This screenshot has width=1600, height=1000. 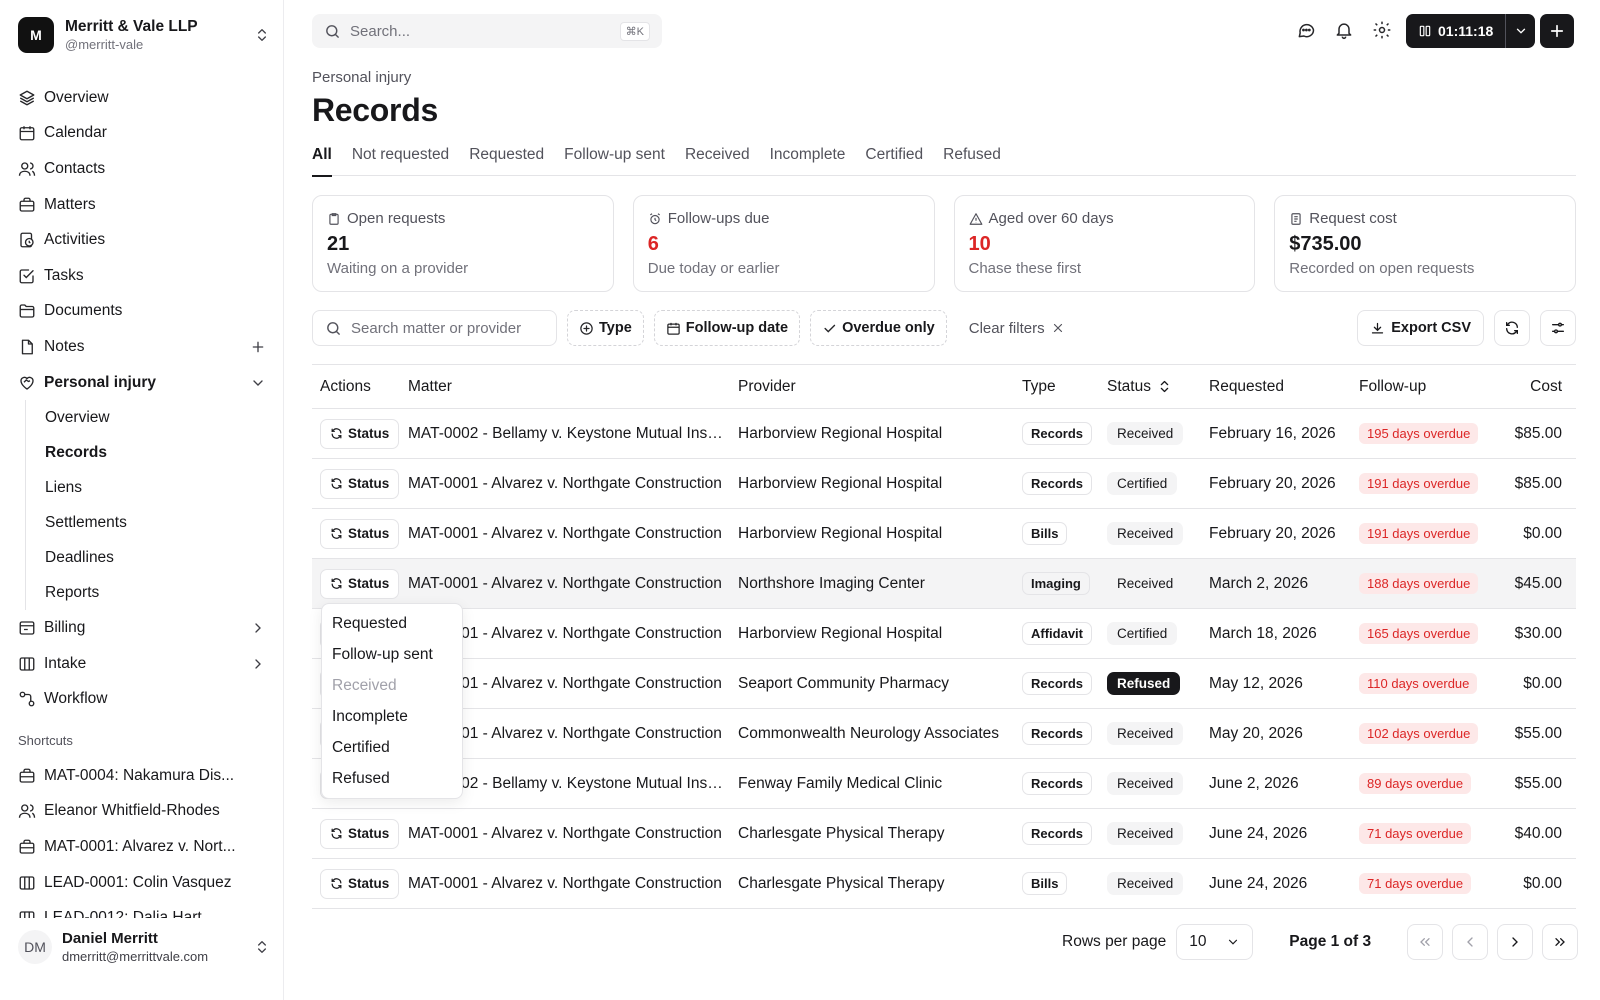 What do you see at coordinates (334, 218) in the screenshot?
I see `clipboard-icon` at bounding box center [334, 218].